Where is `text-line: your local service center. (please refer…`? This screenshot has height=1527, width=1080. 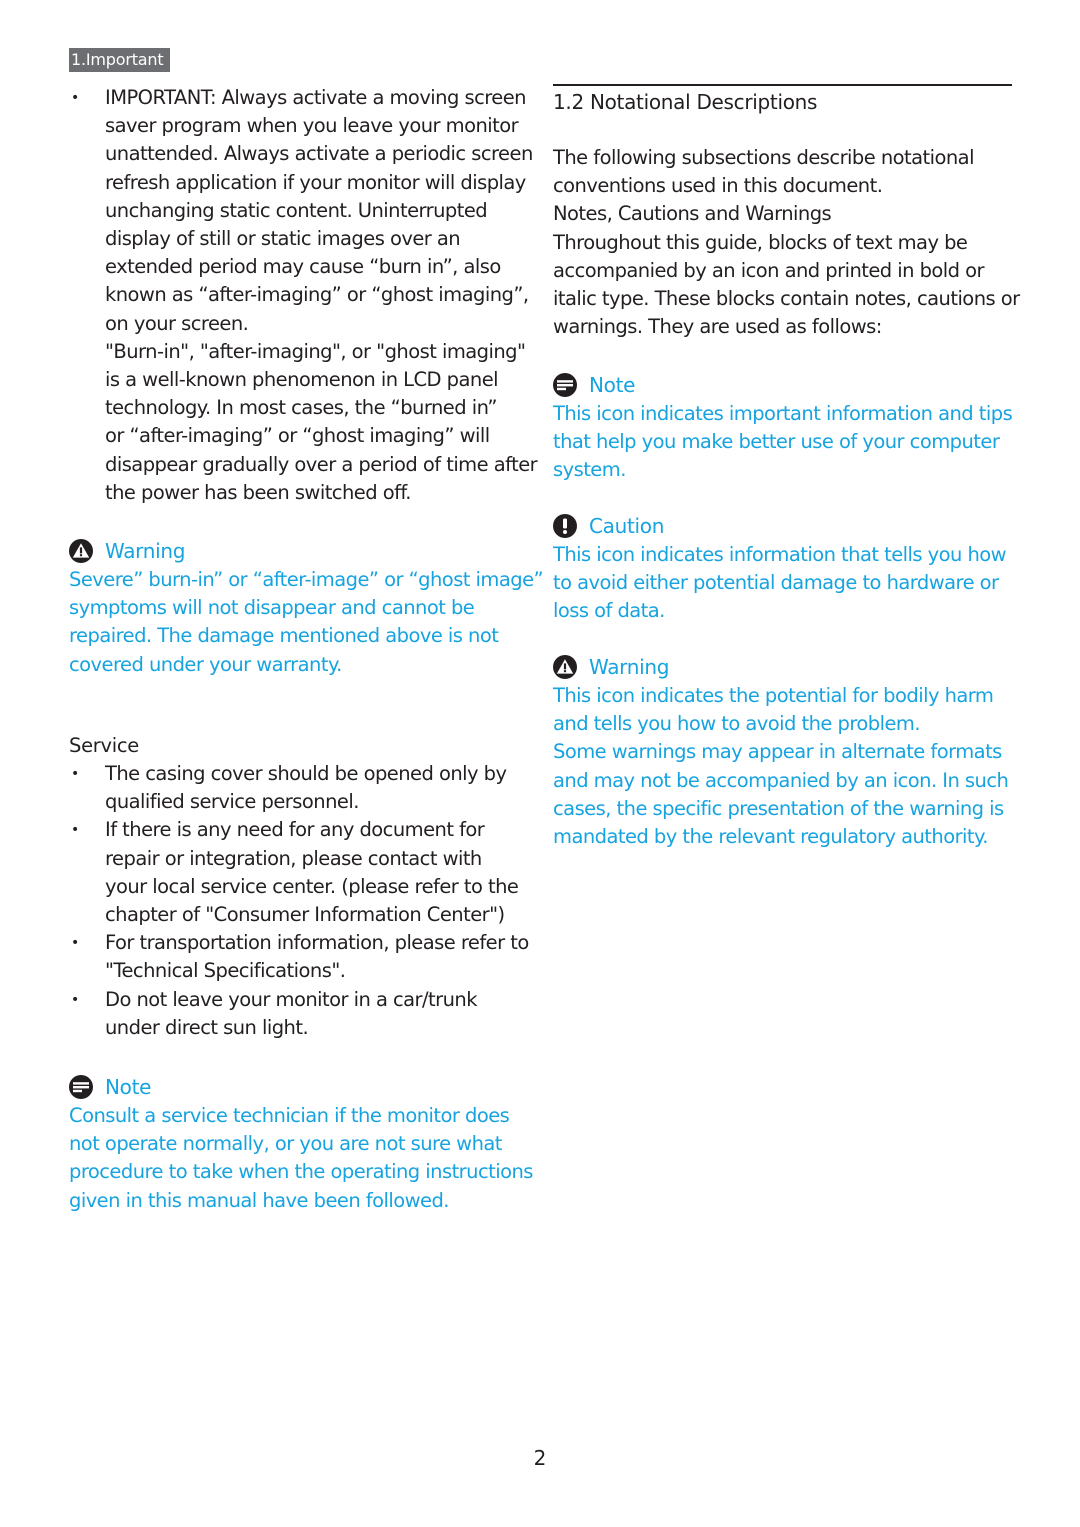 text-line: your local service center. (please refer… is located at coordinates (312, 886).